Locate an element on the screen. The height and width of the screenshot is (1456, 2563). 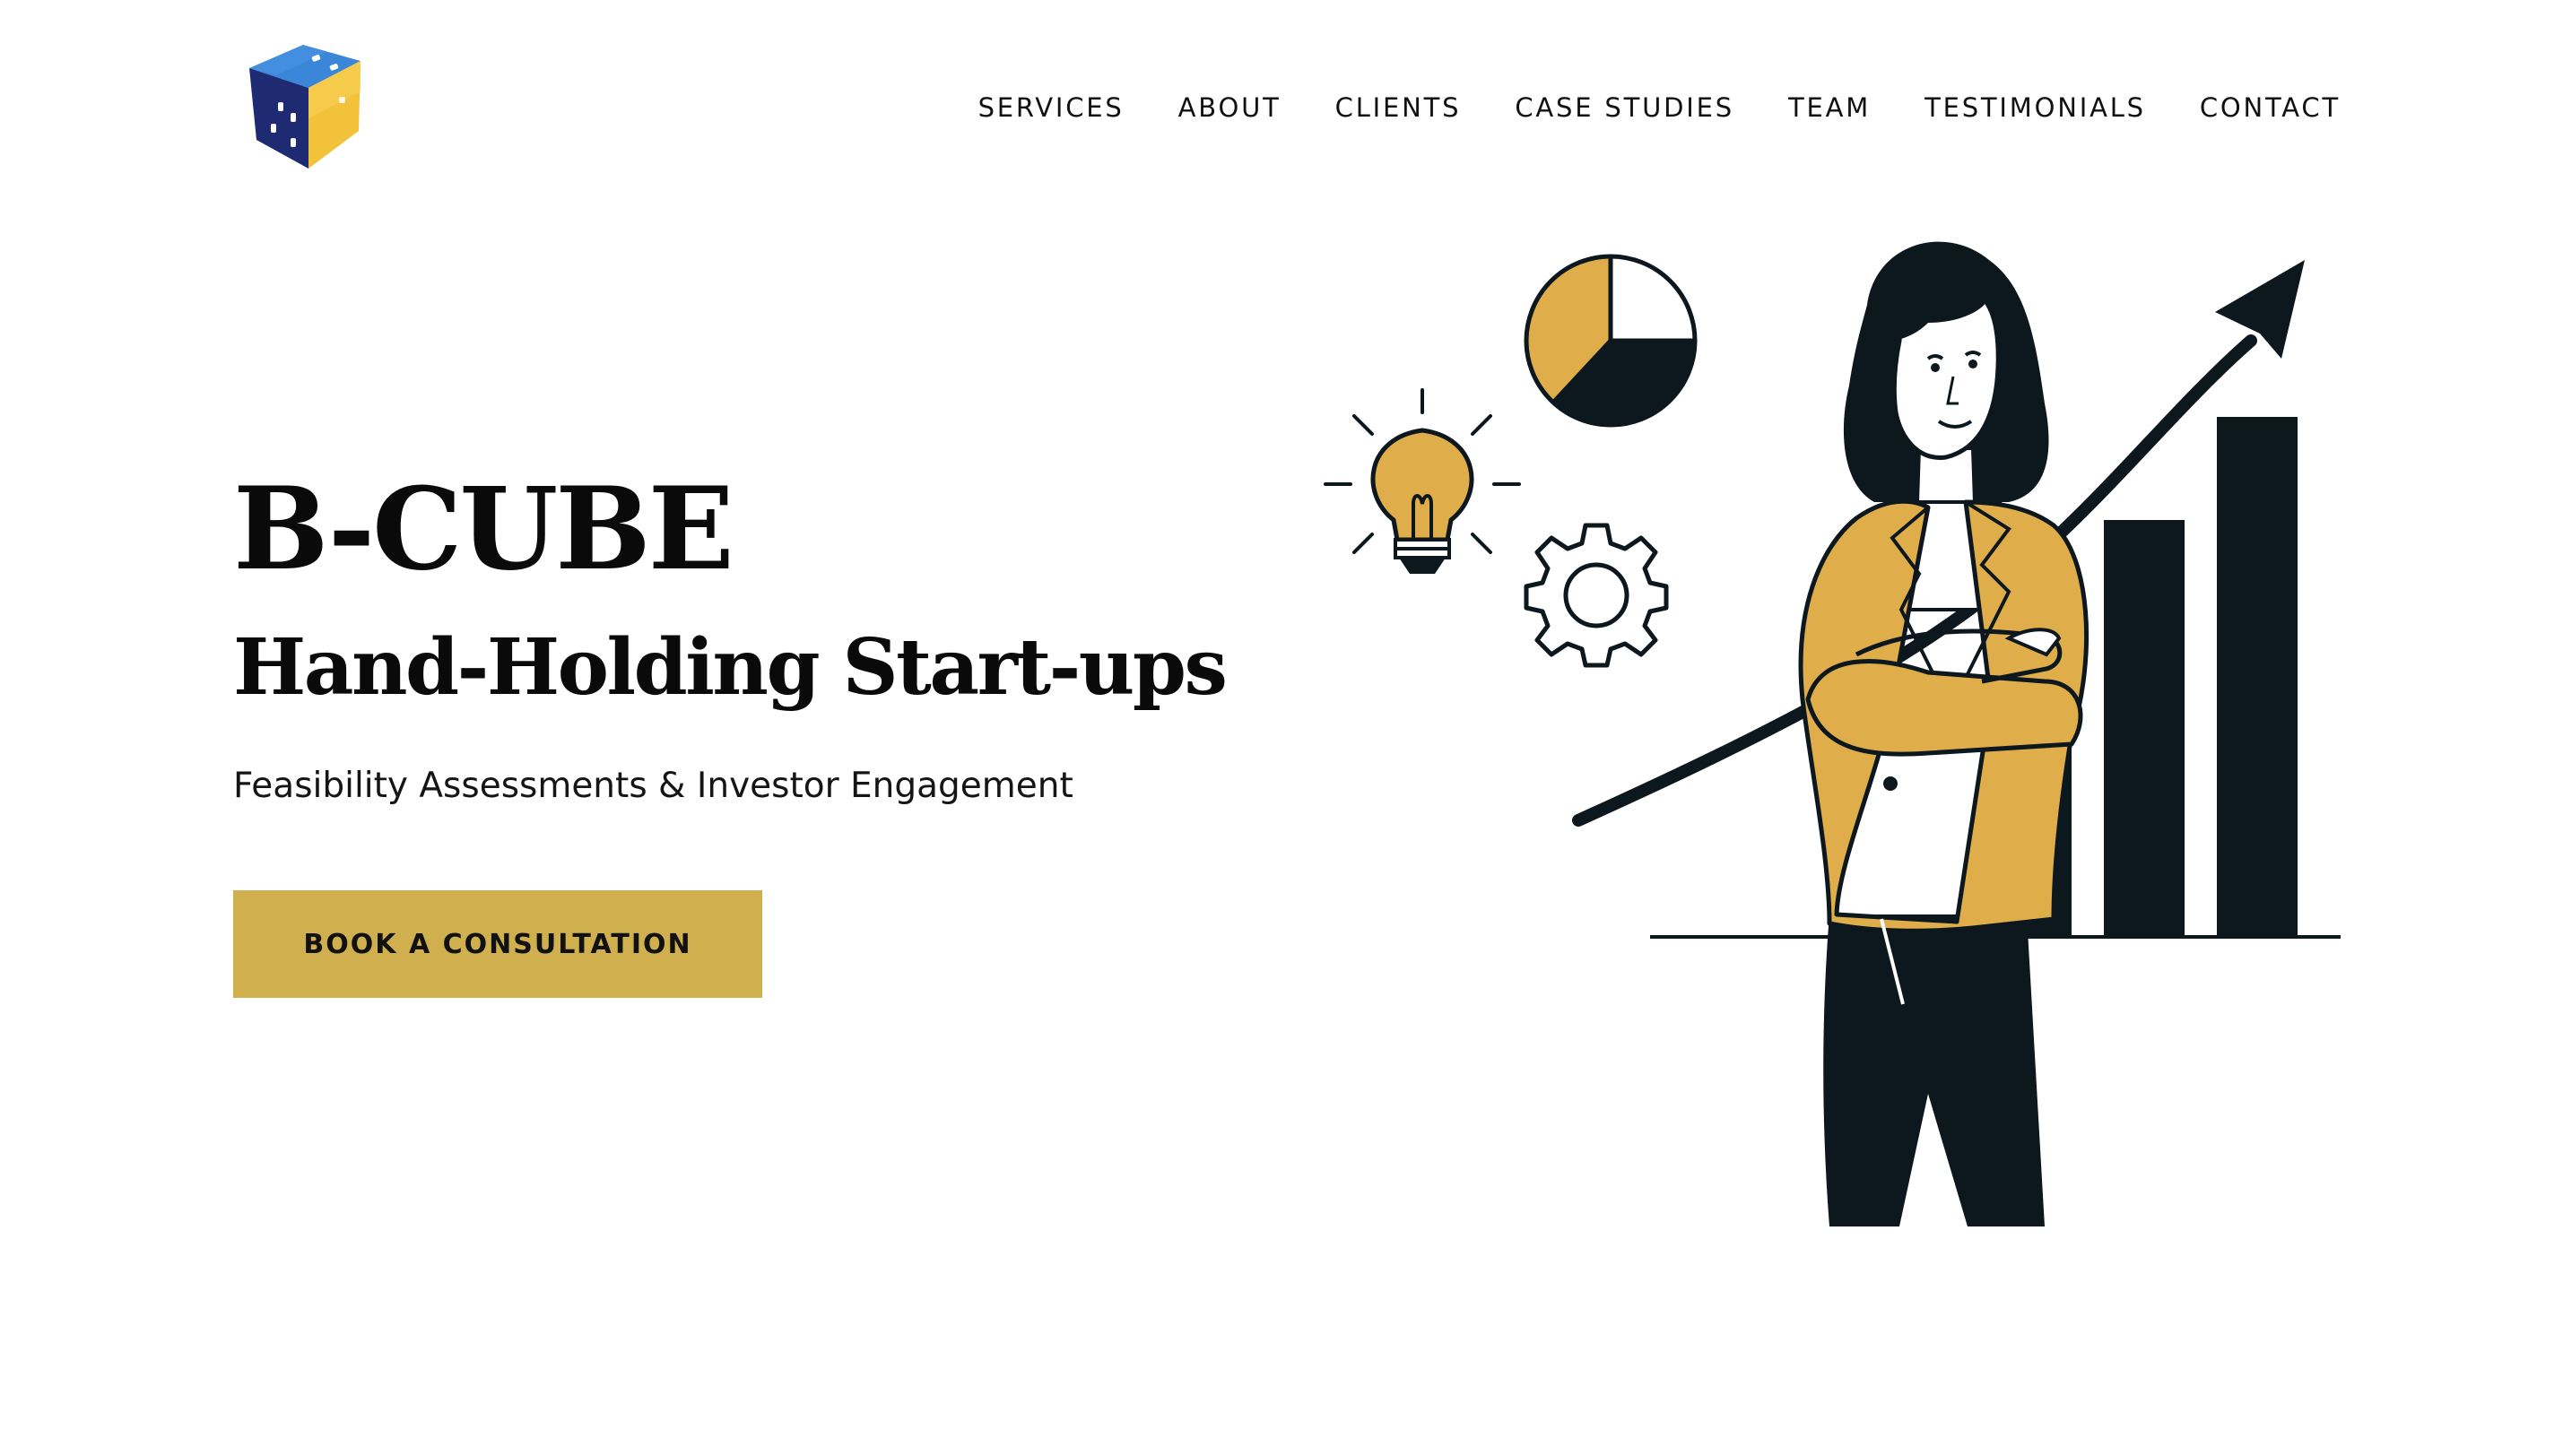
nav-contact-link: CONTACT is located at coordinates (2270, 108).